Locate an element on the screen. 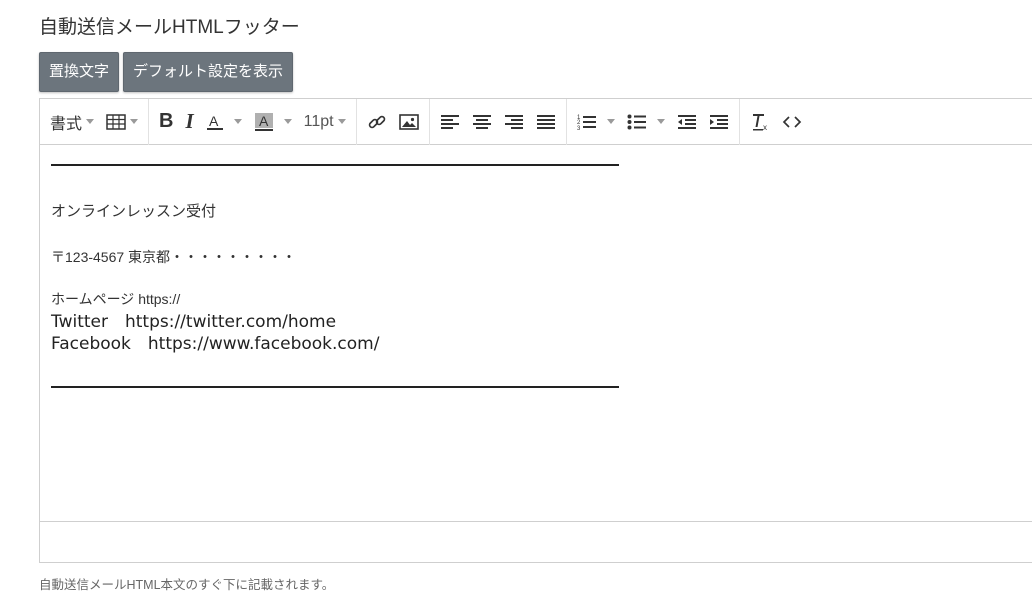  svg-text: x is located at coordinates (765, 127).